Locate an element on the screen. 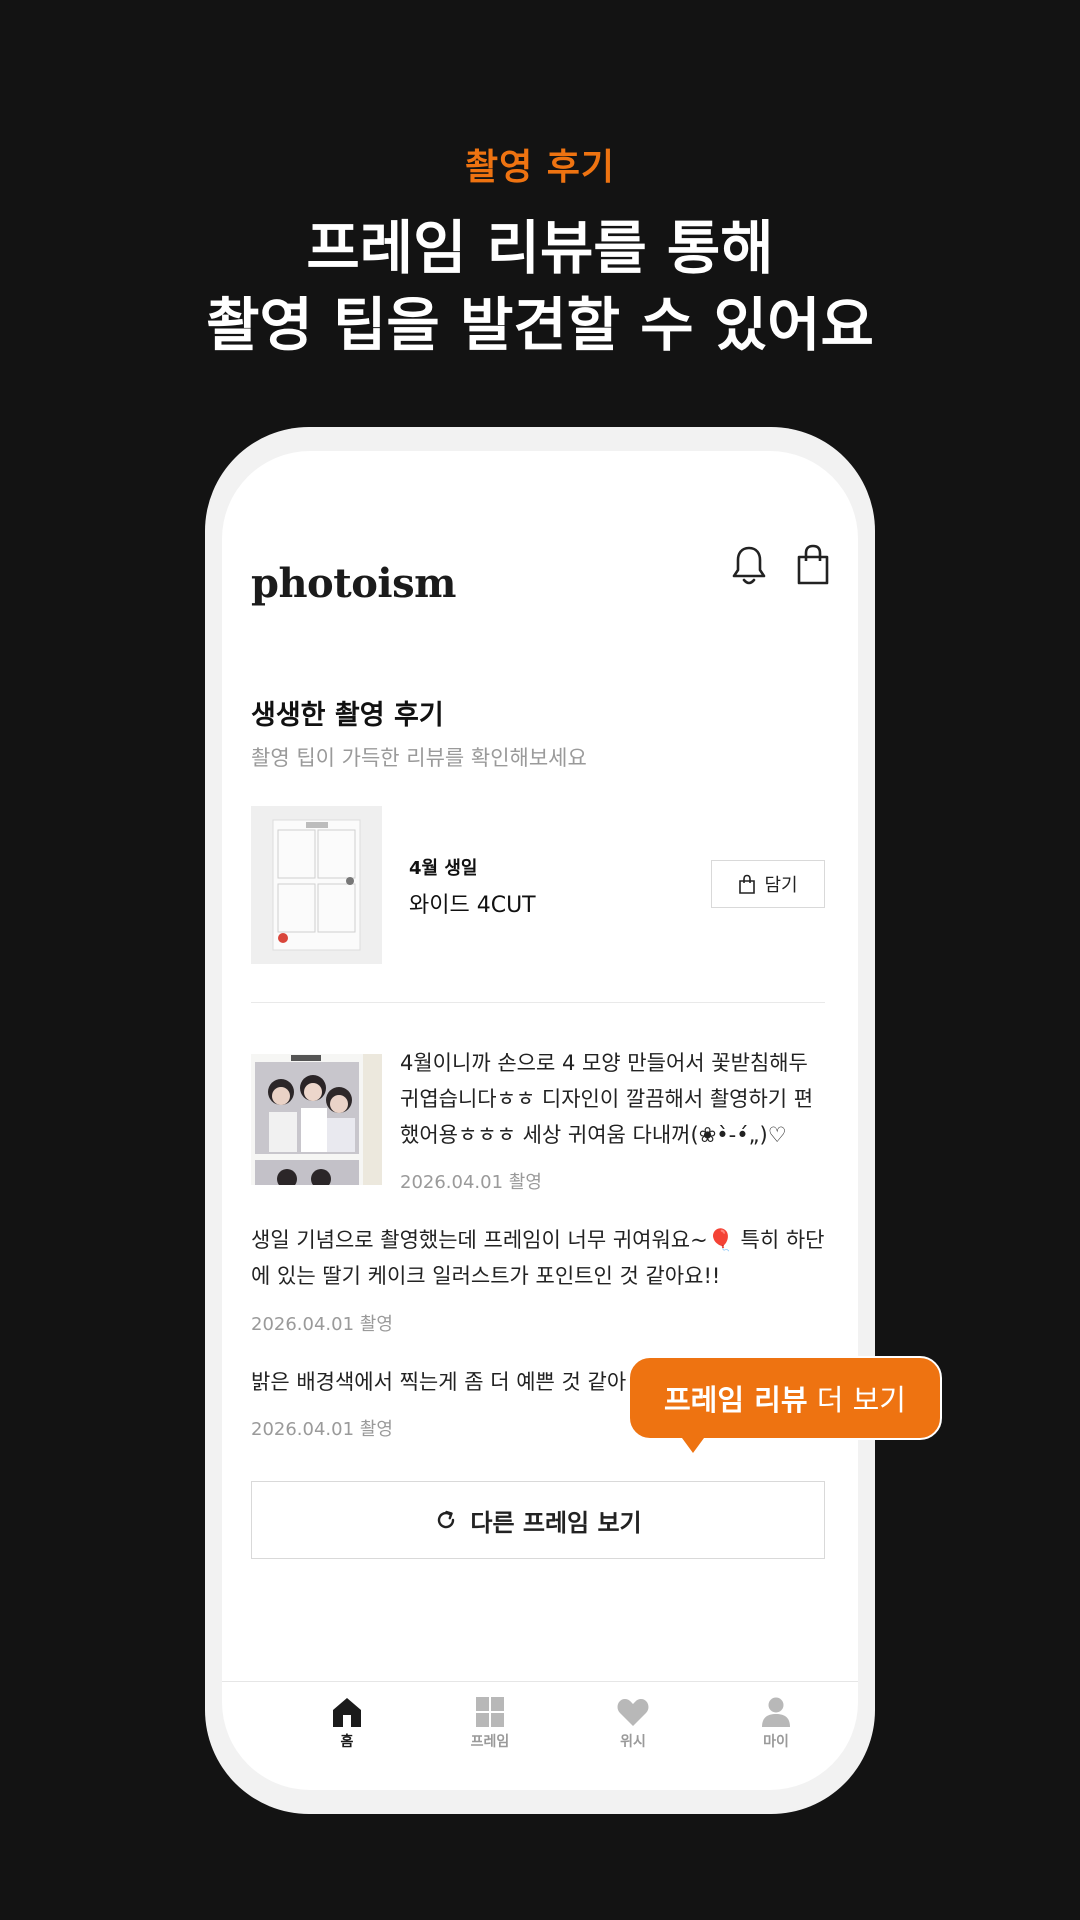 Image resolution: width=1080 pixels, height=1920 pixels. other-frame-button: 다른 프레임 보기 is located at coordinates (538, 1520).